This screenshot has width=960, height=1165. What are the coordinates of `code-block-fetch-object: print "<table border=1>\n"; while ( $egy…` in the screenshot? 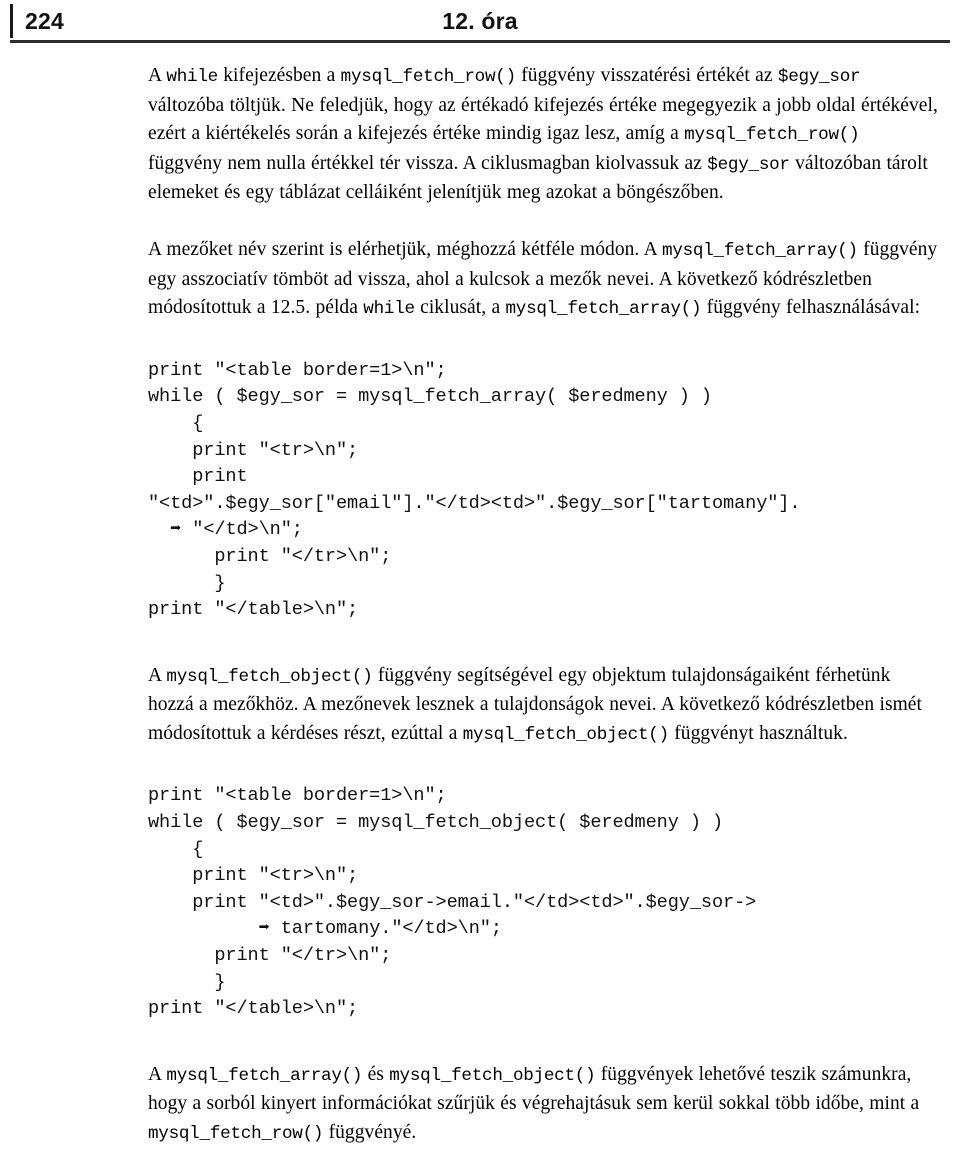 It's located at (452, 902).